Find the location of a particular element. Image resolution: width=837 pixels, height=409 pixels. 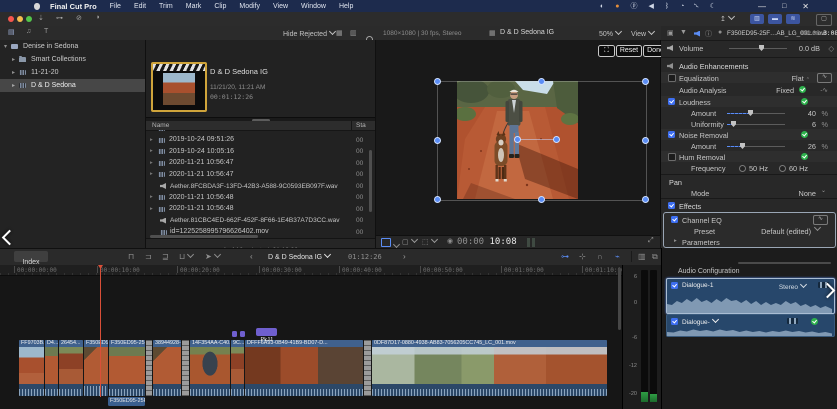

audio-component-dialogue-2: Dialogue- is located at coordinates (750, 325).